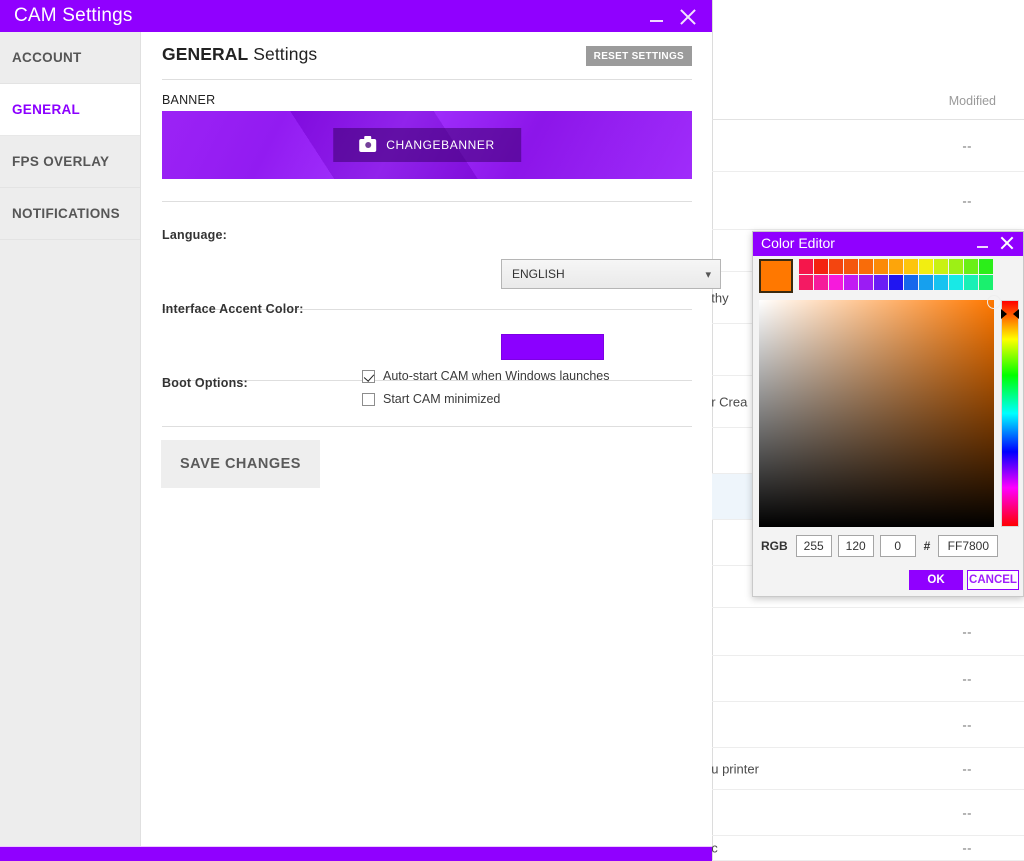  I want to click on cam-window-title: CAM Settings, so click(73, 15).